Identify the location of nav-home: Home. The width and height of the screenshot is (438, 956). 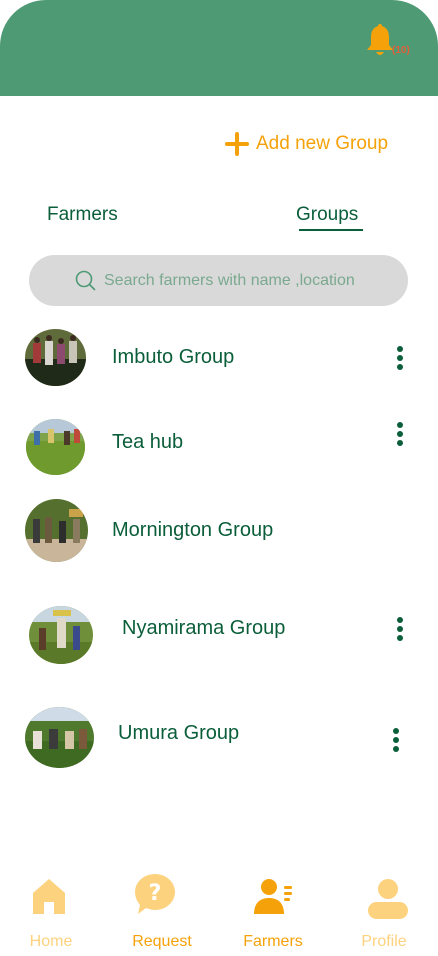
(51, 913).